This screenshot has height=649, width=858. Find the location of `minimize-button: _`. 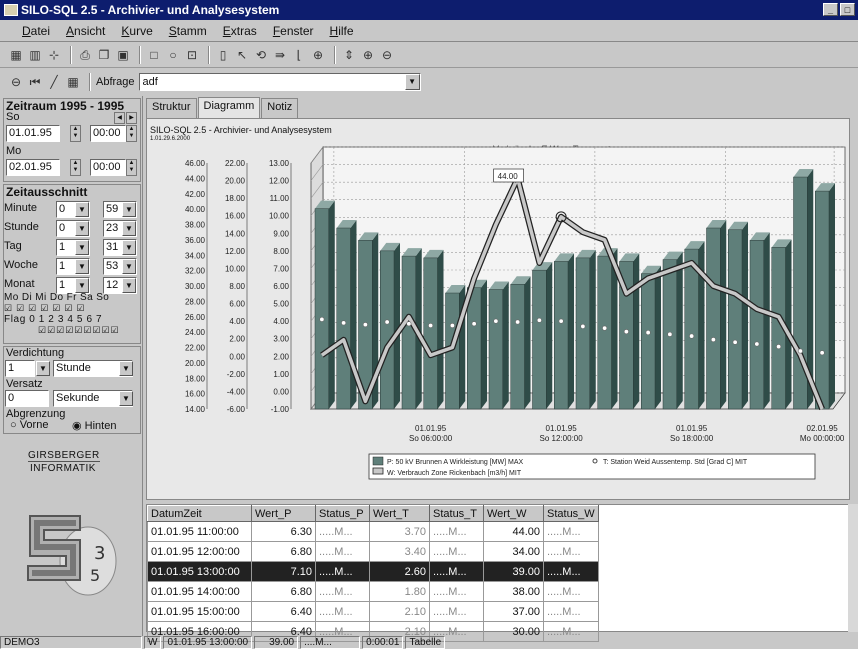

minimize-button: _ is located at coordinates (830, 9).